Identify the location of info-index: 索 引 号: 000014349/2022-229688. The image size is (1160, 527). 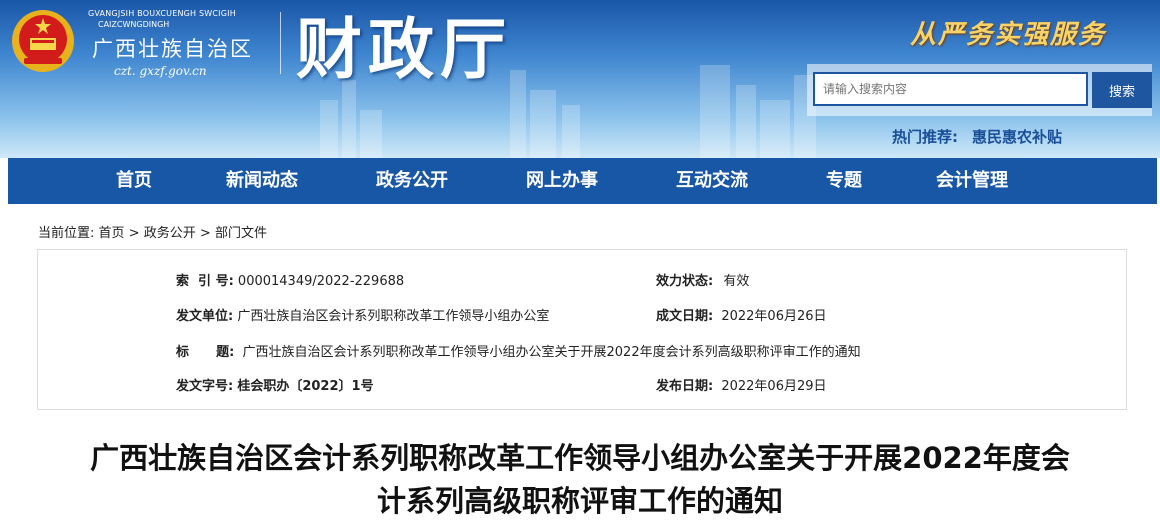
(290, 279).